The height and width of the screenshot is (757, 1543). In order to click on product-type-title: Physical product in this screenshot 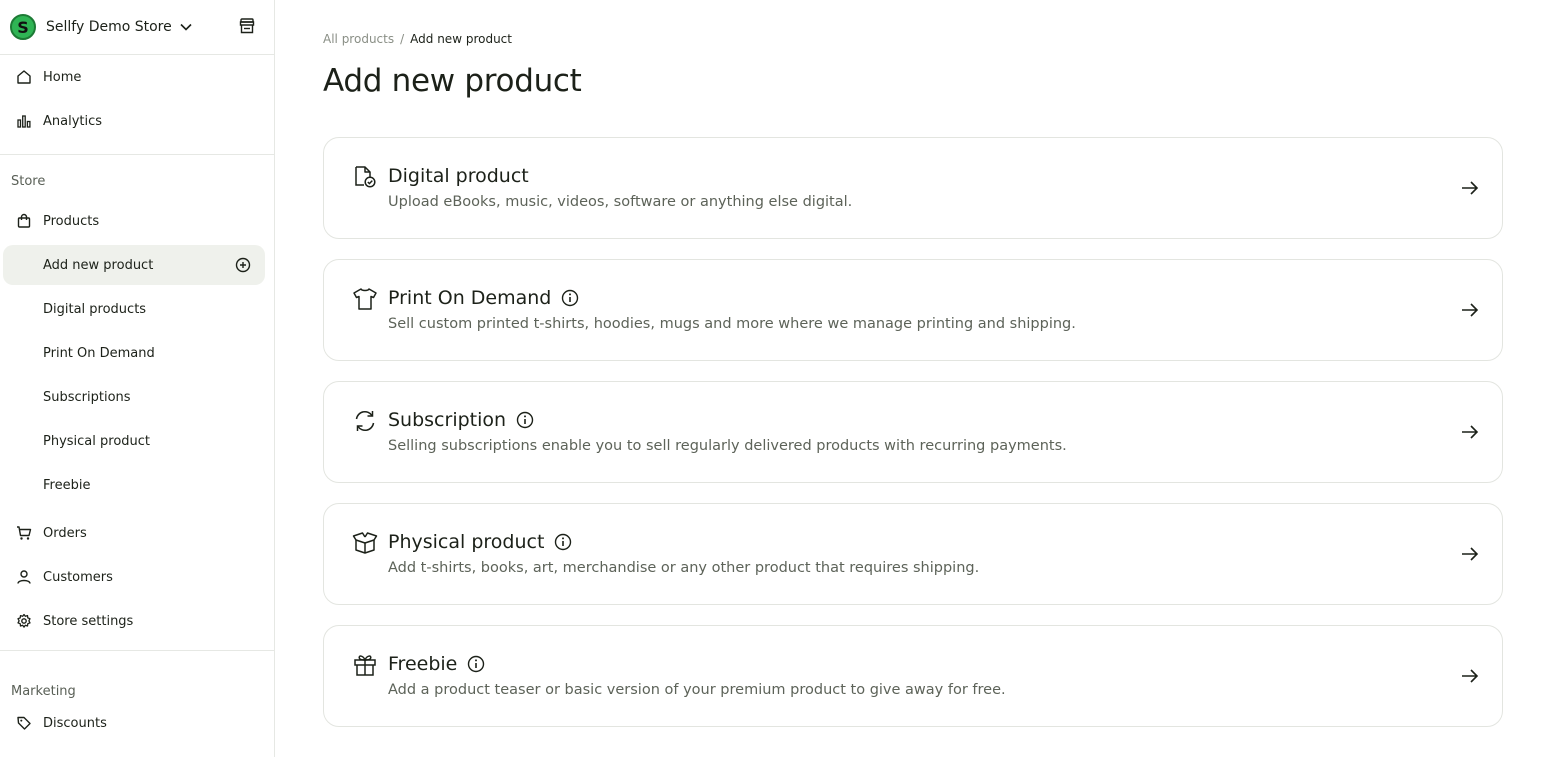, I will do `click(466, 542)`.